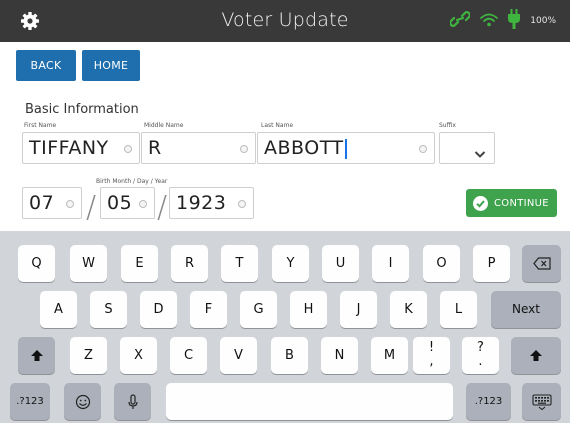  I want to click on backspace-key, so click(541, 263).